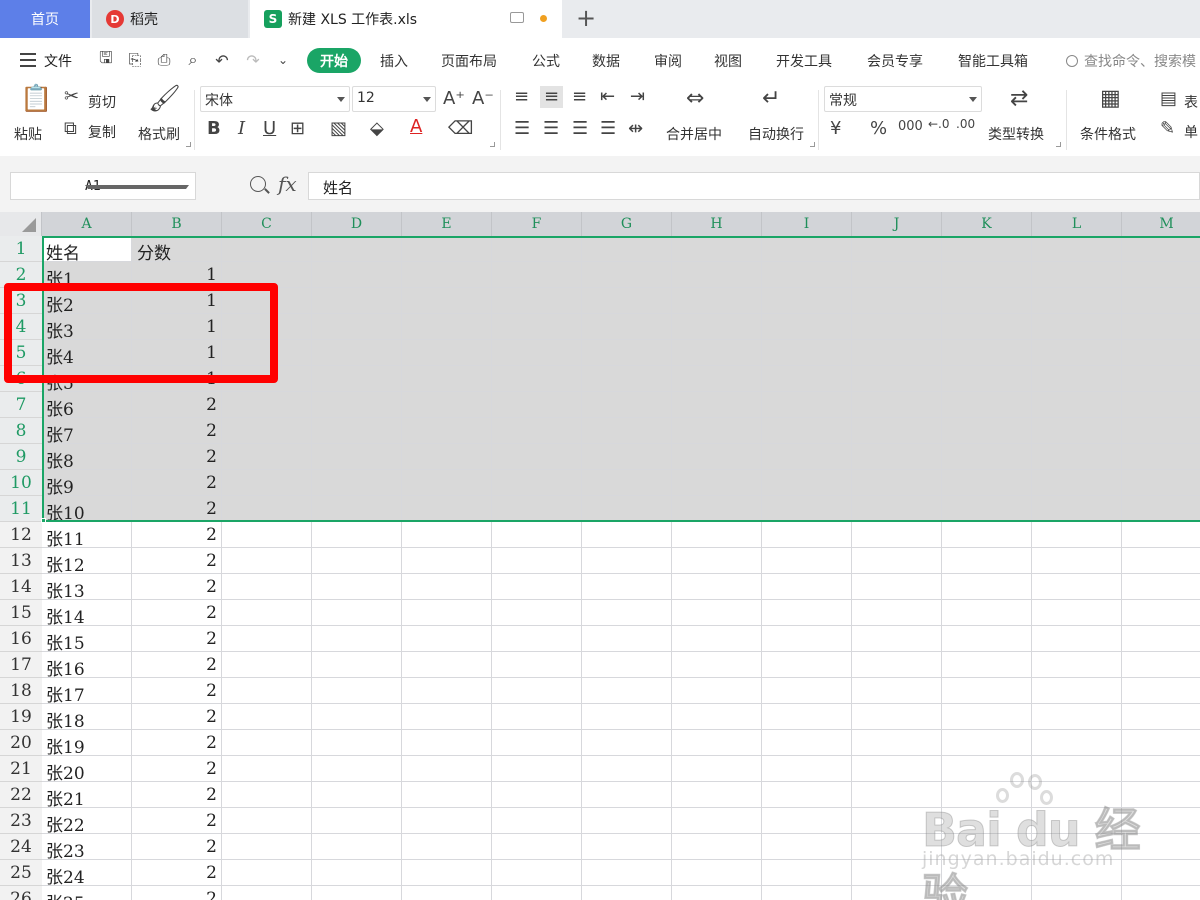  What do you see at coordinates (897, 224) in the screenshot?
I see `column-header-j: J` at bounding box center [897, 224].